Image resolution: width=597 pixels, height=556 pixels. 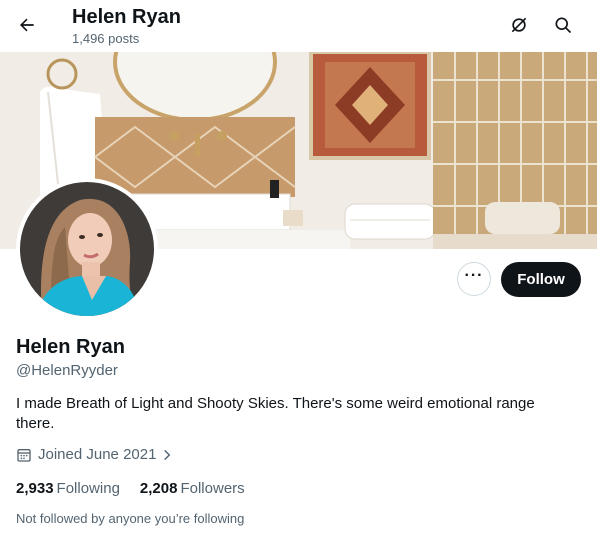 I want to click on search-button, so click(x=563, y=25).